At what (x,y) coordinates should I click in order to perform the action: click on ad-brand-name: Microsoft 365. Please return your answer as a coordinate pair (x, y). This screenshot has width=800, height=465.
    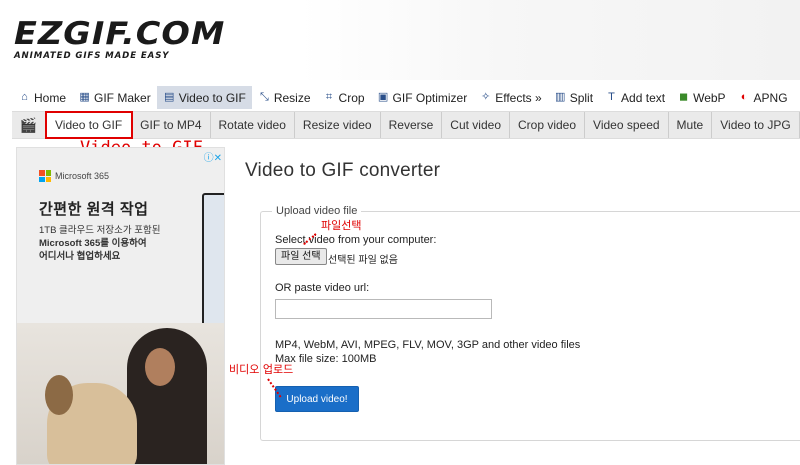
    Looking at the image, I should click on (82, 176).